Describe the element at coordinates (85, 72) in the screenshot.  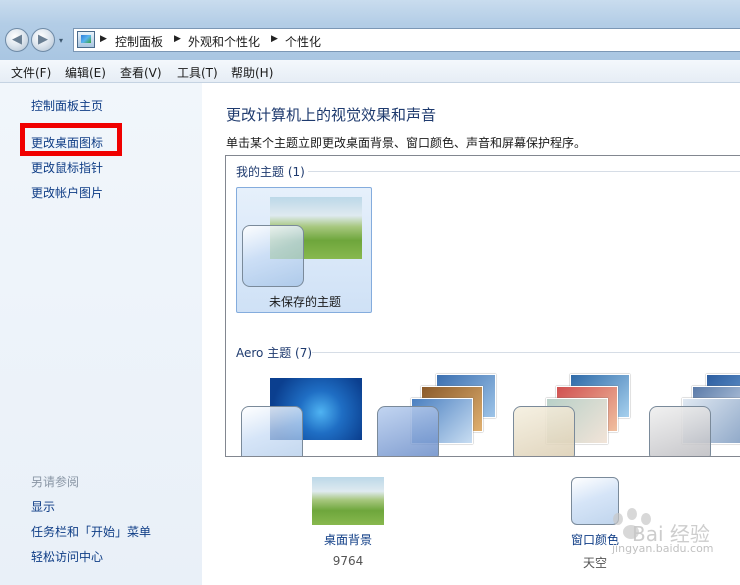
I see `menu-edit: 编辑(E)` at that location.